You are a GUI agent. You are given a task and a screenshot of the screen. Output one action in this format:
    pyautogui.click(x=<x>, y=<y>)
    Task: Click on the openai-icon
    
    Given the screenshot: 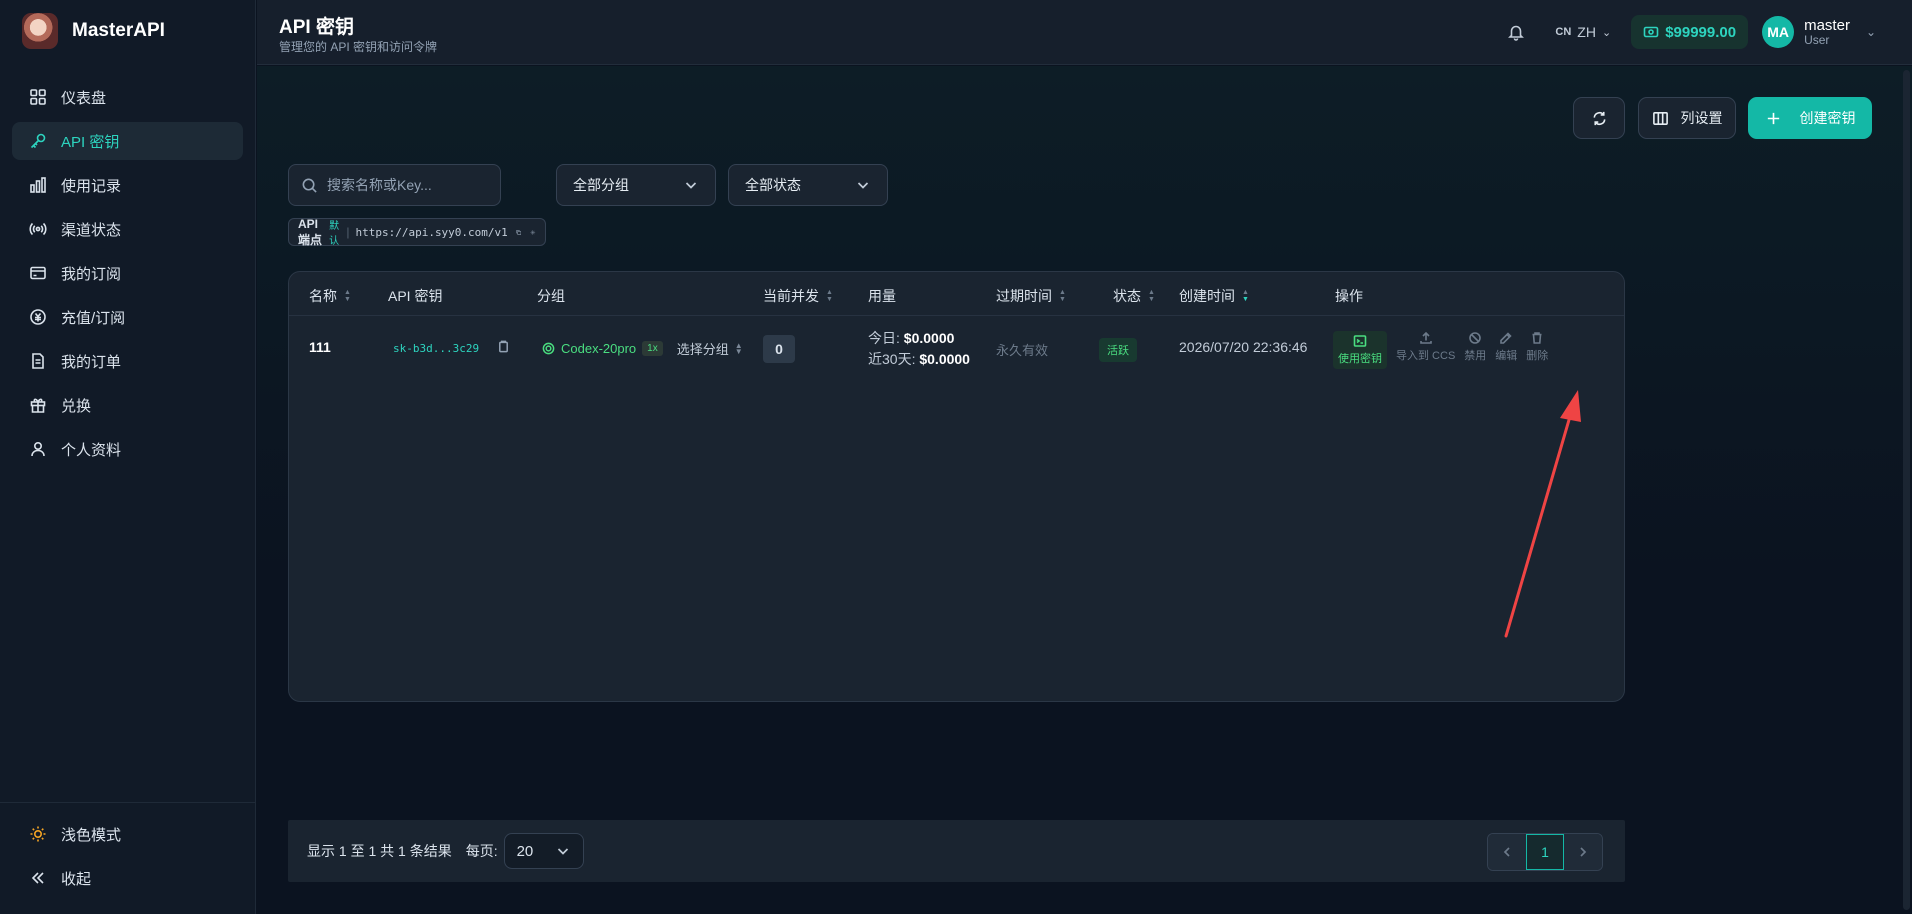 What is the action you would take?
    pyautogui.click(x=548, y=348)
    